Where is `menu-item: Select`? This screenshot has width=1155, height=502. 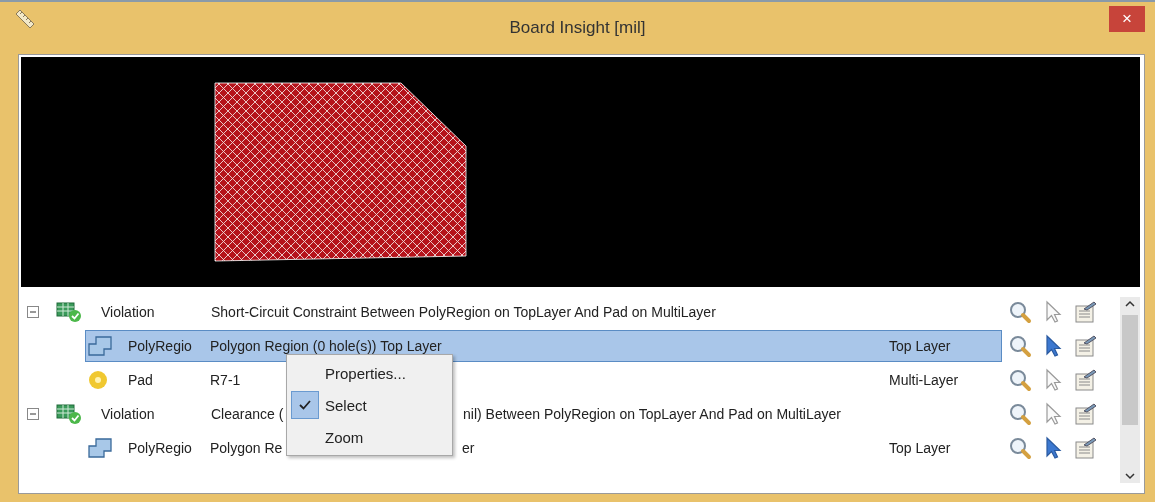
menu-item: Select is located at coordinates (369, 405).